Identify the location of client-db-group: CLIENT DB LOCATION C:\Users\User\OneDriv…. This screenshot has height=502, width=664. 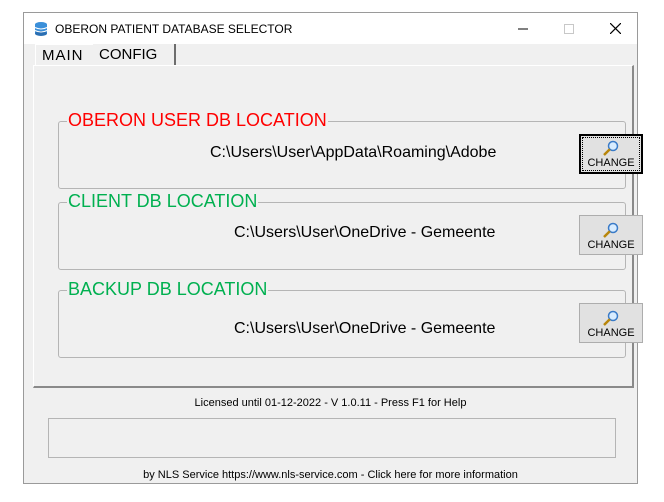
(350, 230).